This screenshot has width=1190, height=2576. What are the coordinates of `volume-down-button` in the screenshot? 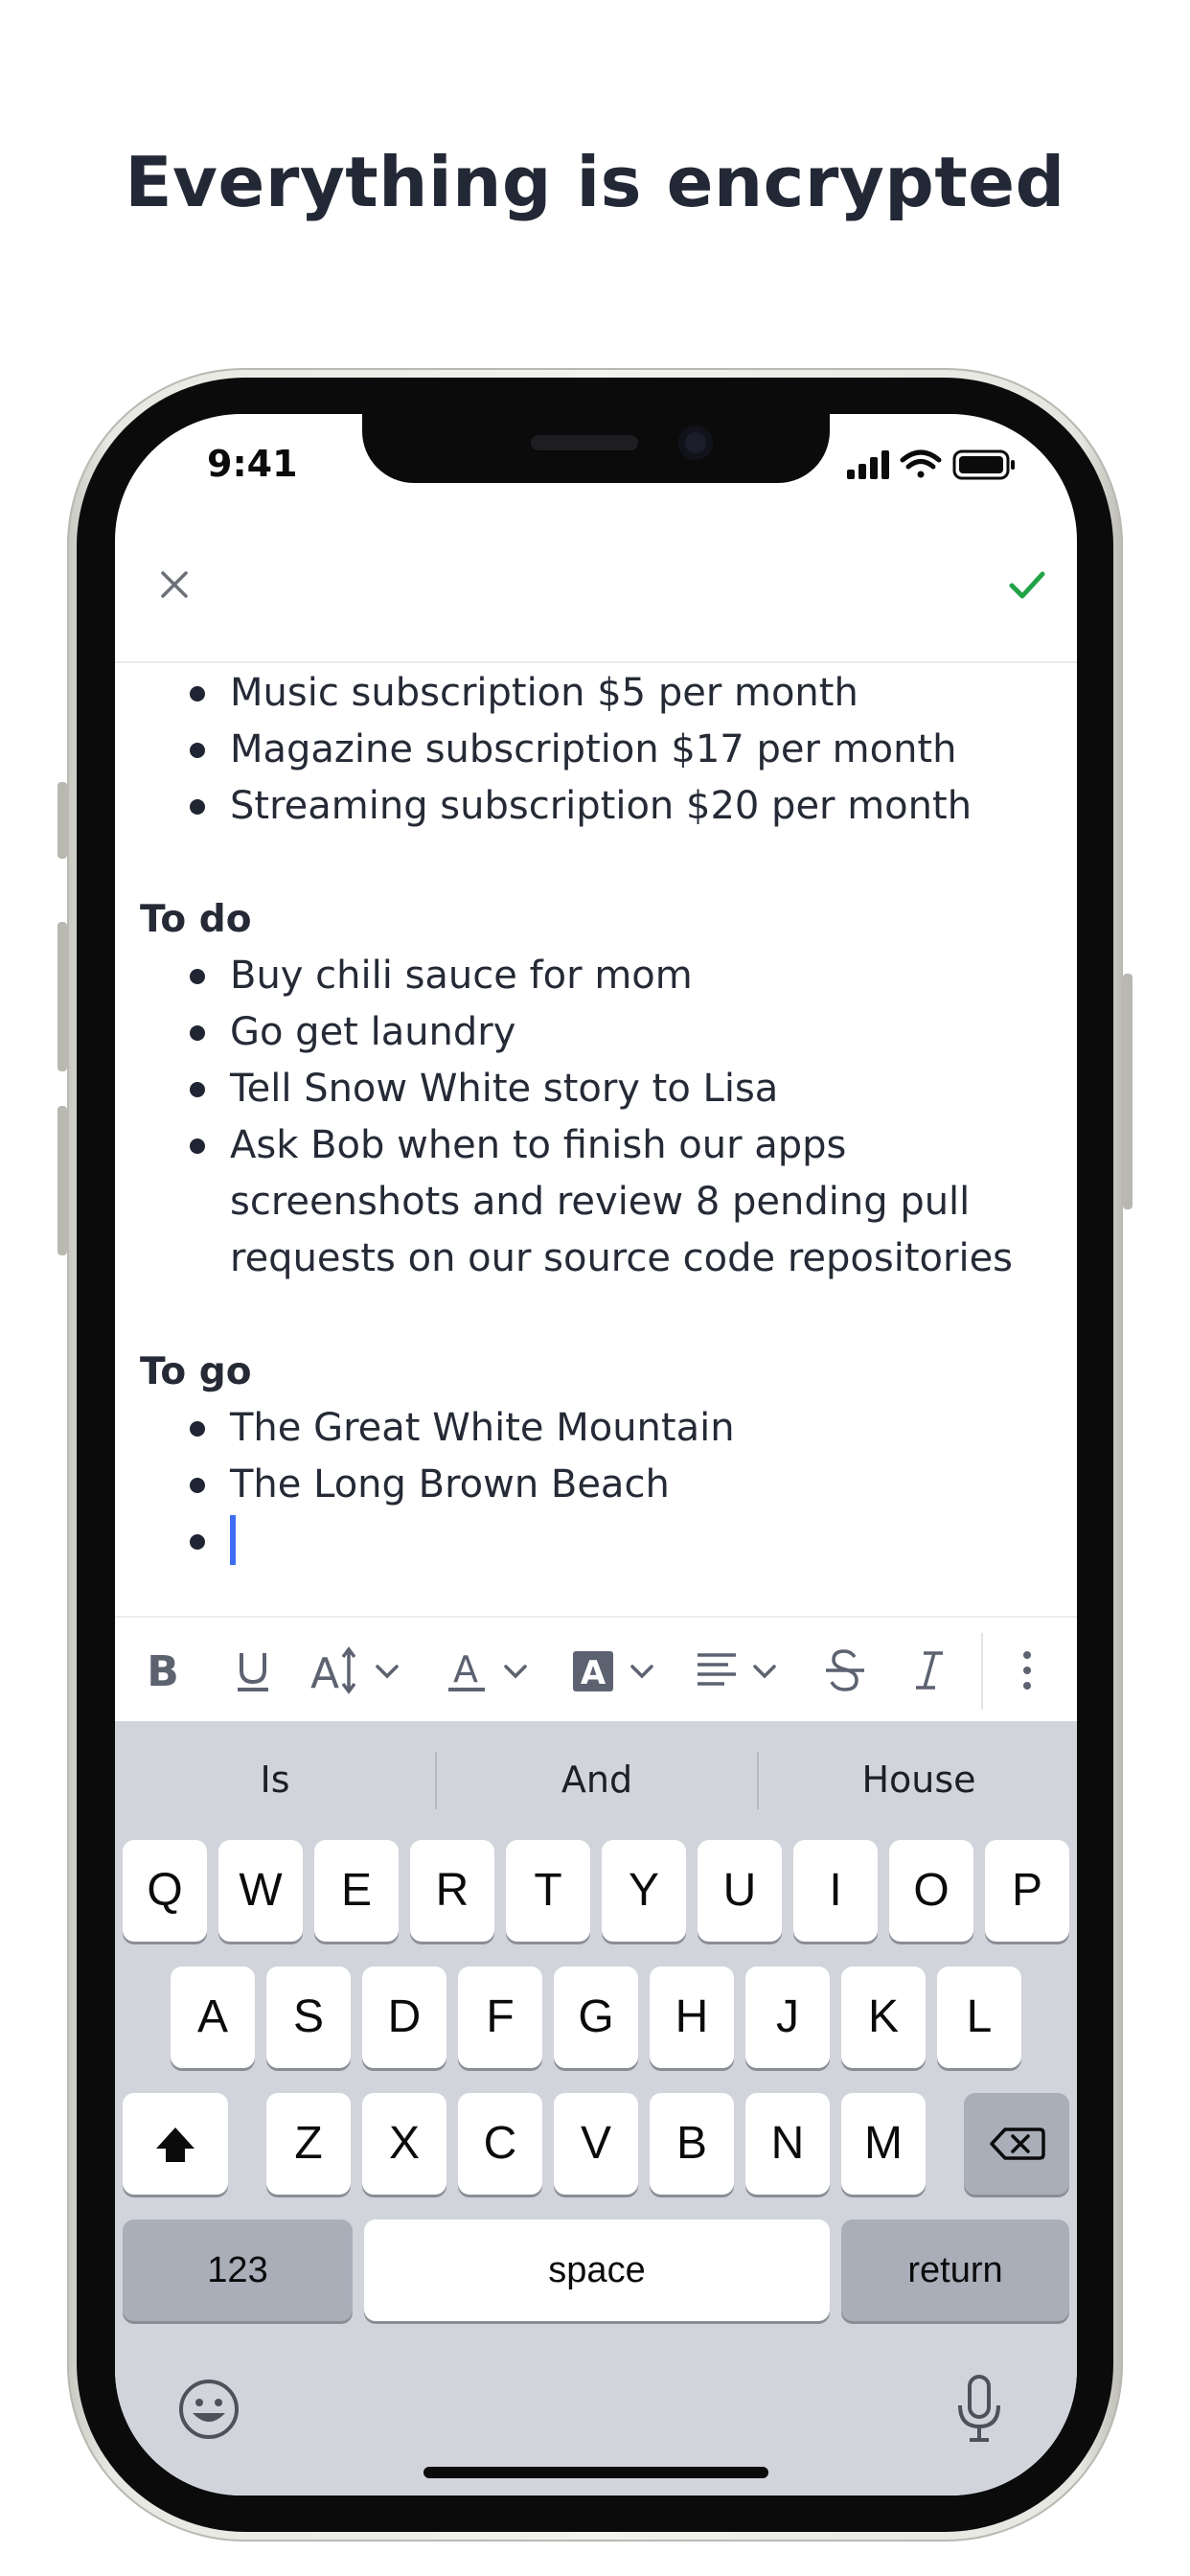 It's located at (62, 1180).